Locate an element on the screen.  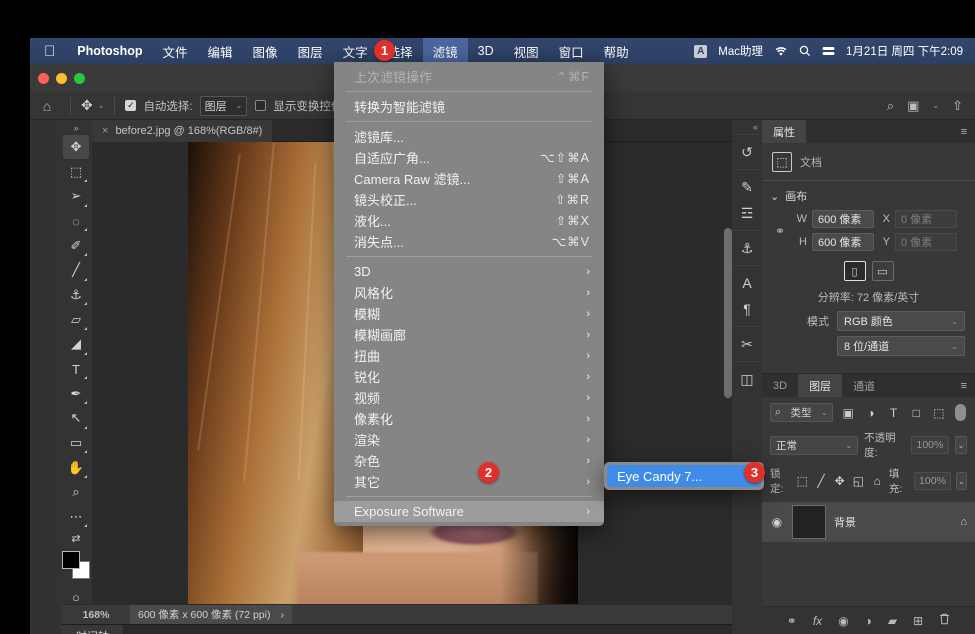
menu-item-adaptive-wide-angle: 自适应广角... ⌥⇧⌘A is located at coordinates (469, 157).